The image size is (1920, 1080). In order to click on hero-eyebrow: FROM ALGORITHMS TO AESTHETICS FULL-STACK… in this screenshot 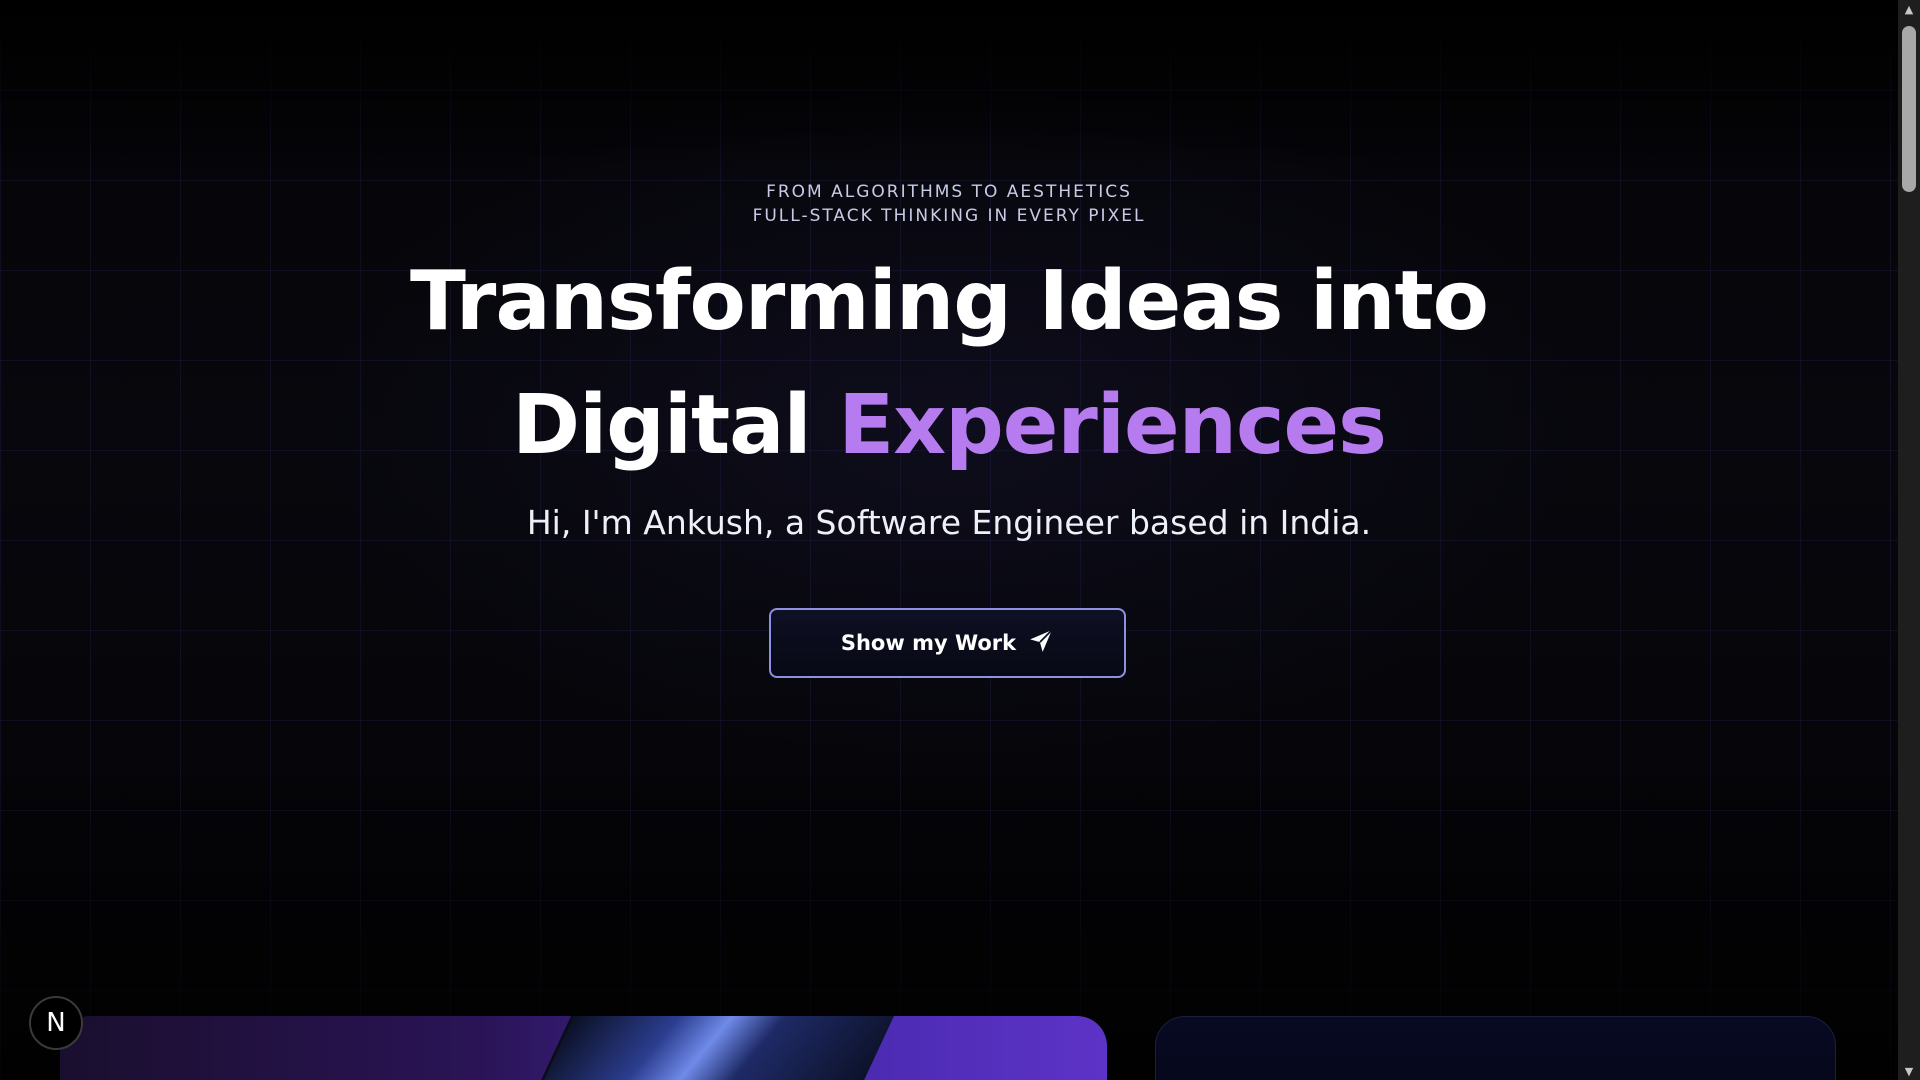, I will do `click(949, 204)`.